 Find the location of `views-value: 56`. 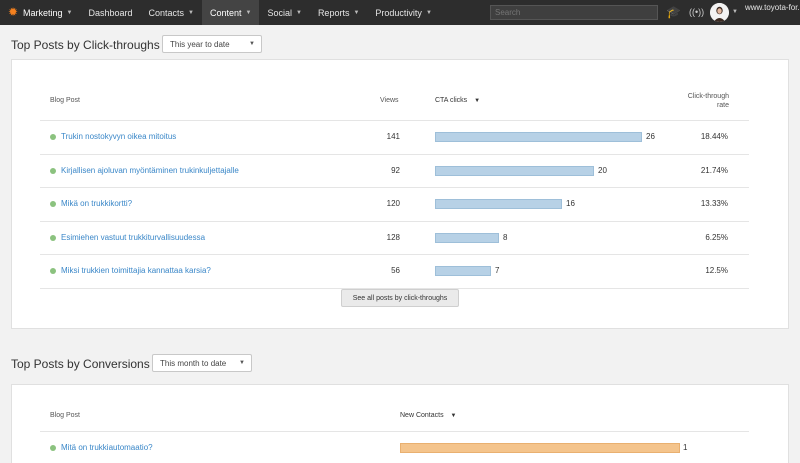

views-value: 56 is located at coordinates (395, 270).